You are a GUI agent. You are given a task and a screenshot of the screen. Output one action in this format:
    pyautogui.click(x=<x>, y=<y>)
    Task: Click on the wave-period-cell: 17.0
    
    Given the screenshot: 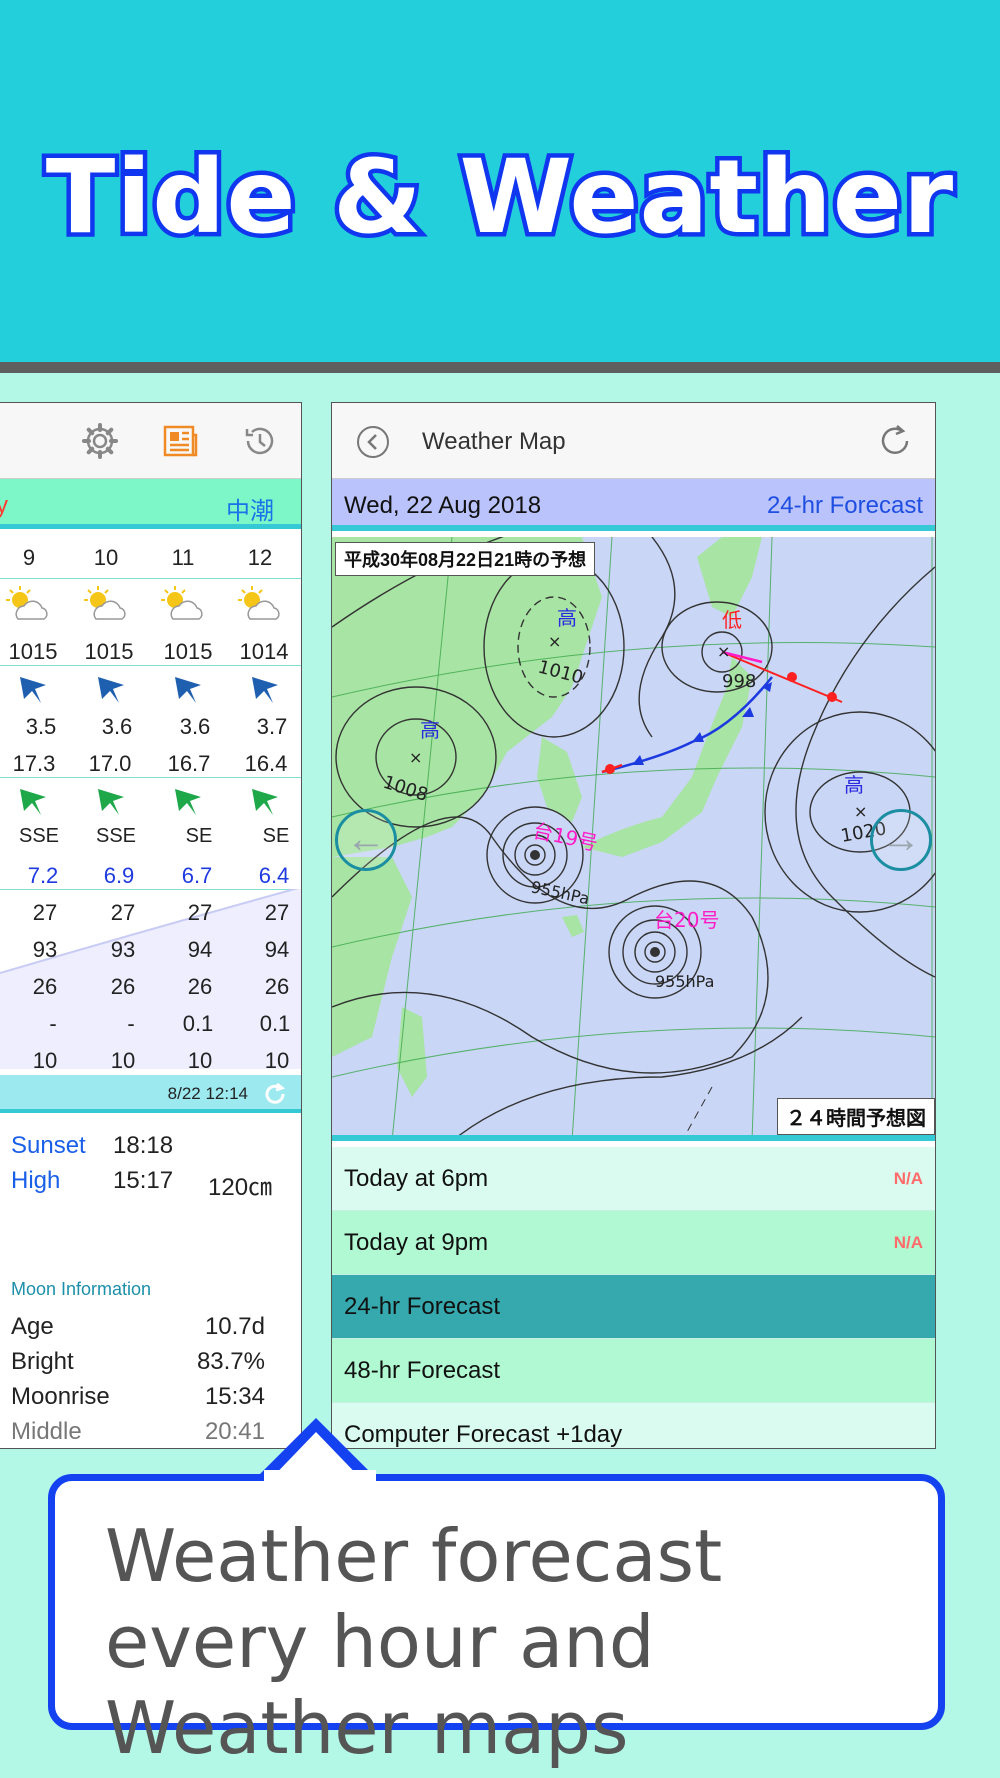 What is the action you would take?
    pyautogui.click(x=110, y=763)
    